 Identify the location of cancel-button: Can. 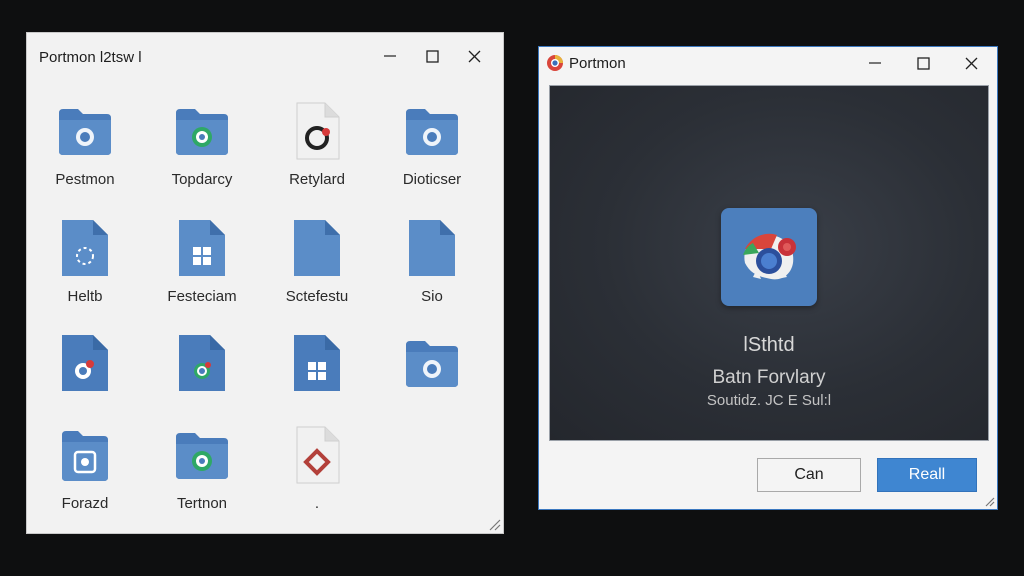
(809, 475).